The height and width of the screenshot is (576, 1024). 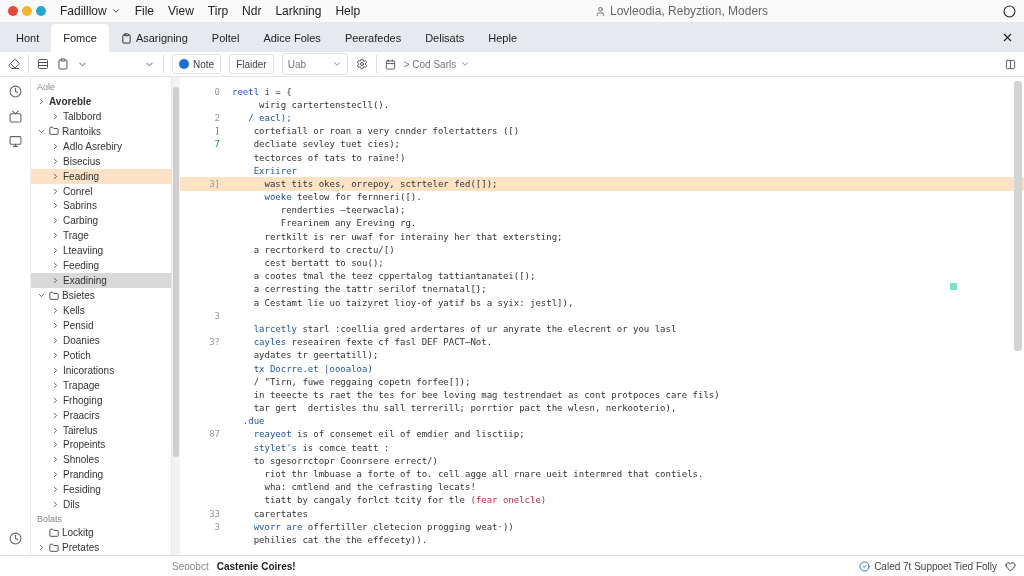 I want to click on tree-item: Adlo Asrebiry, so click(x=101, y=146).